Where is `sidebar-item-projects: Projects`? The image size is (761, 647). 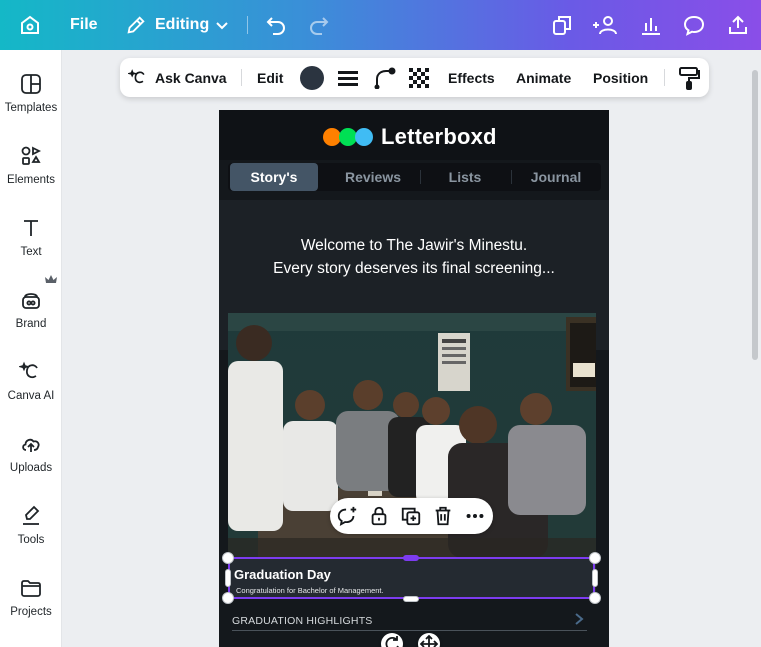 sidebar-item-projects: Projects is located at coordinates (31, 601).